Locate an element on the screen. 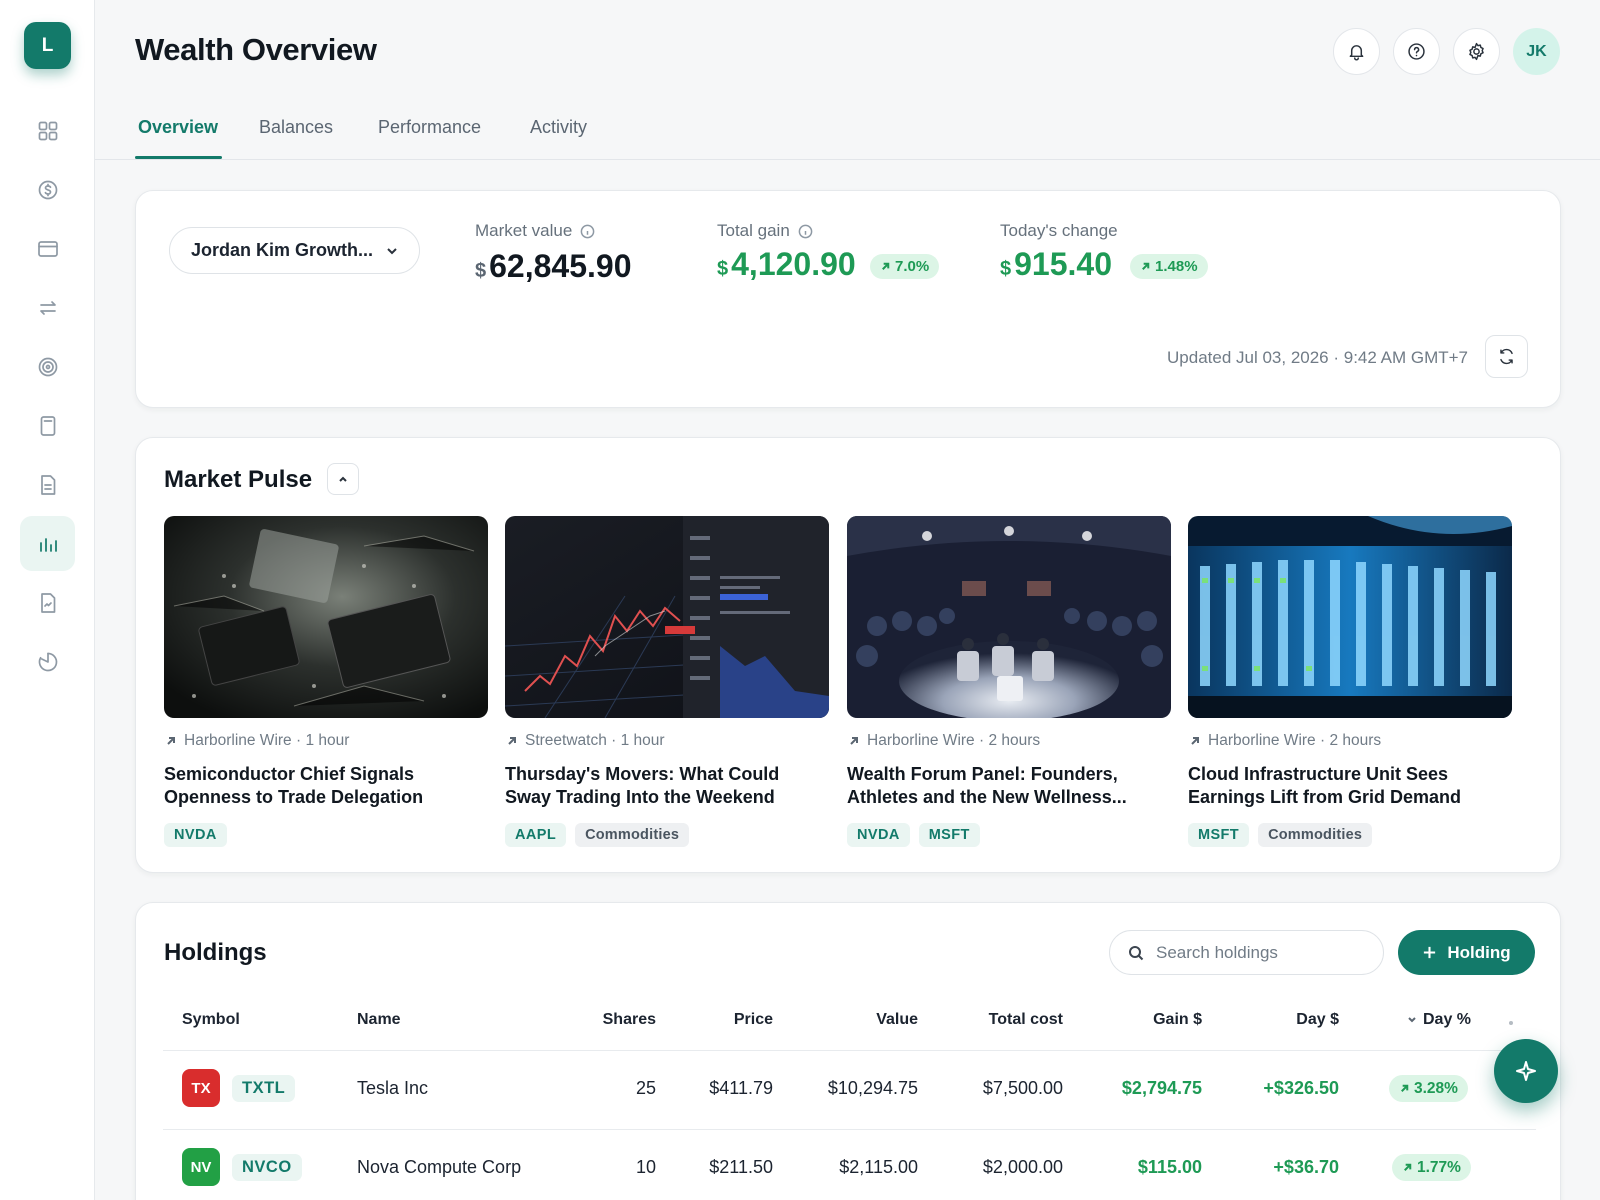 Image resolution: width=1600 pixels, height=1200 pixels. holding-day-change: +$36.70 is located at coordinates (1306, 1167).